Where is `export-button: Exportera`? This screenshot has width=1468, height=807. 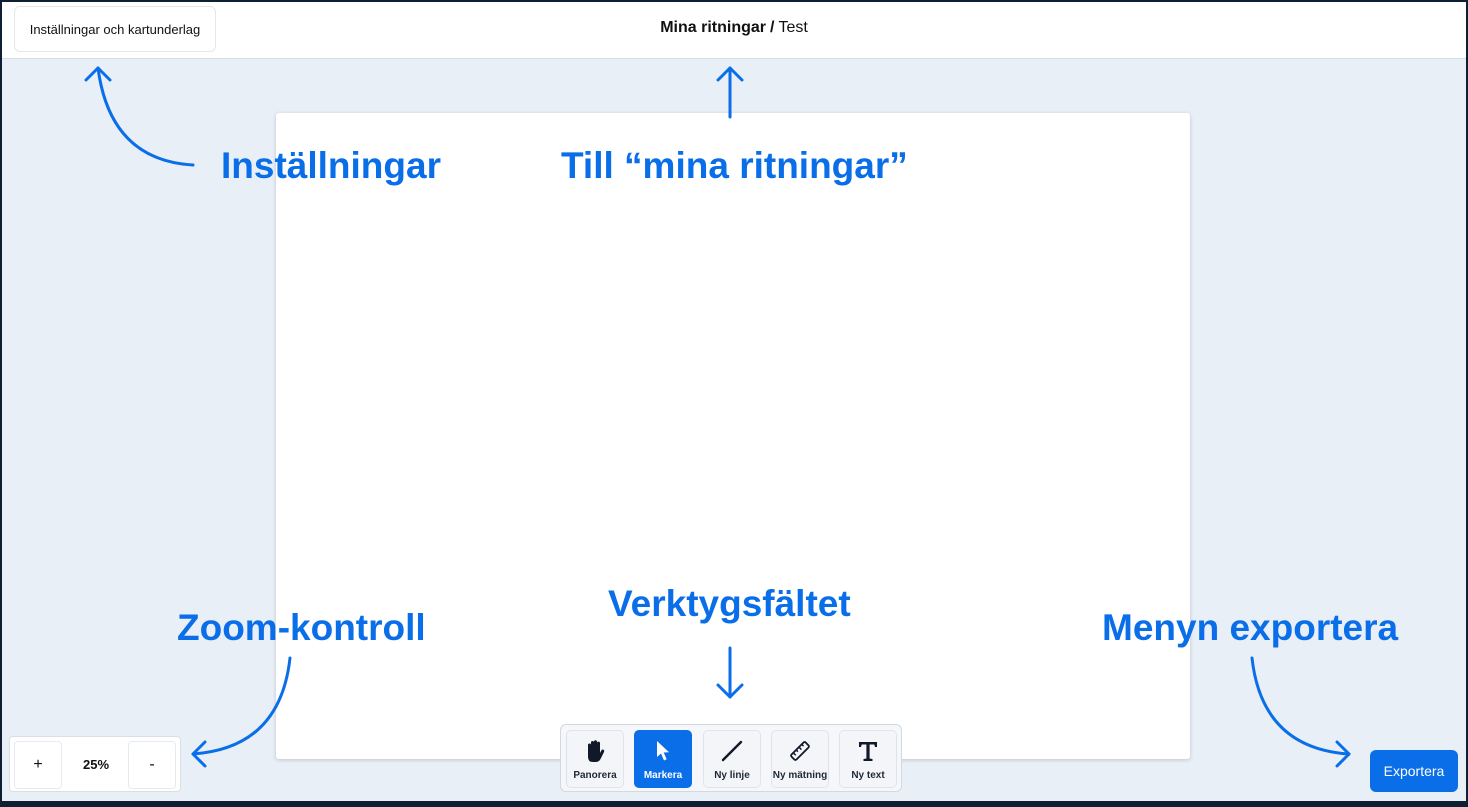
export-button: Exportera is located at coordinates (1414, 771).